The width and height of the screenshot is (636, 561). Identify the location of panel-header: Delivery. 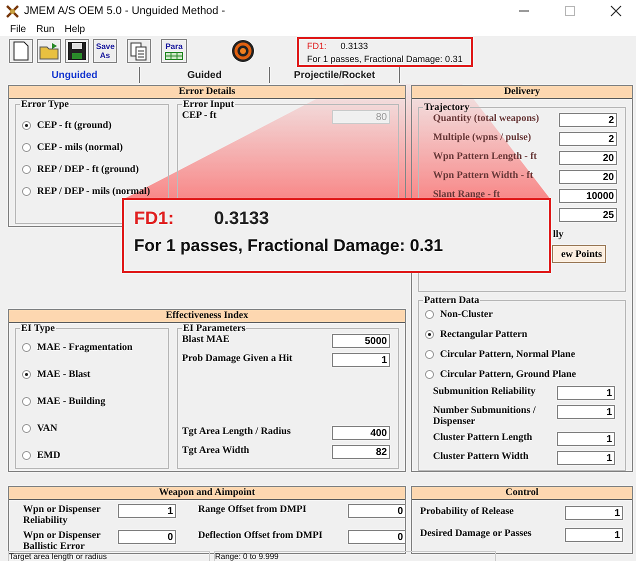
(522, 92).